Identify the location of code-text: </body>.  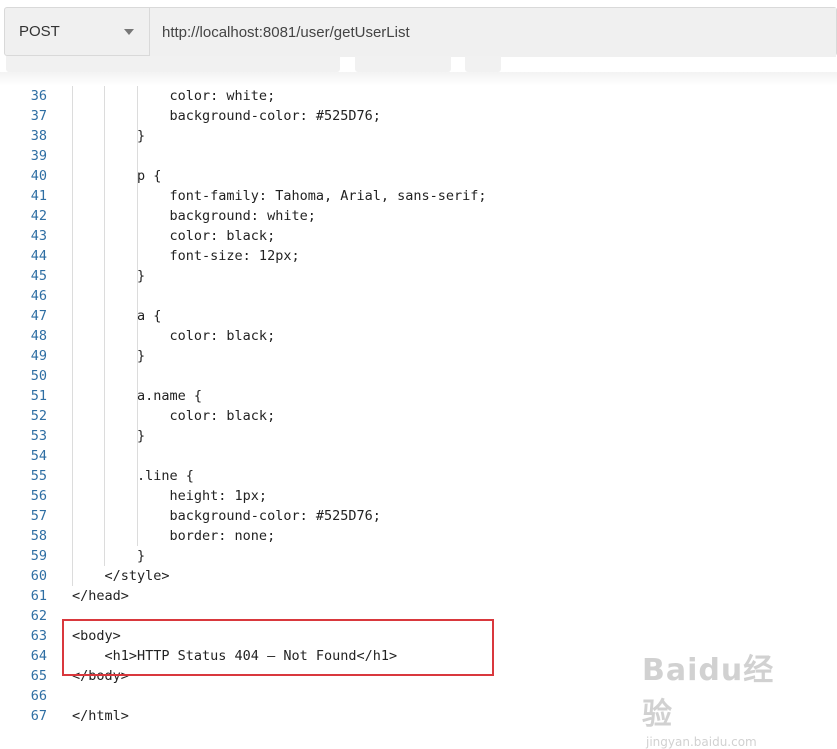
(100, 676).